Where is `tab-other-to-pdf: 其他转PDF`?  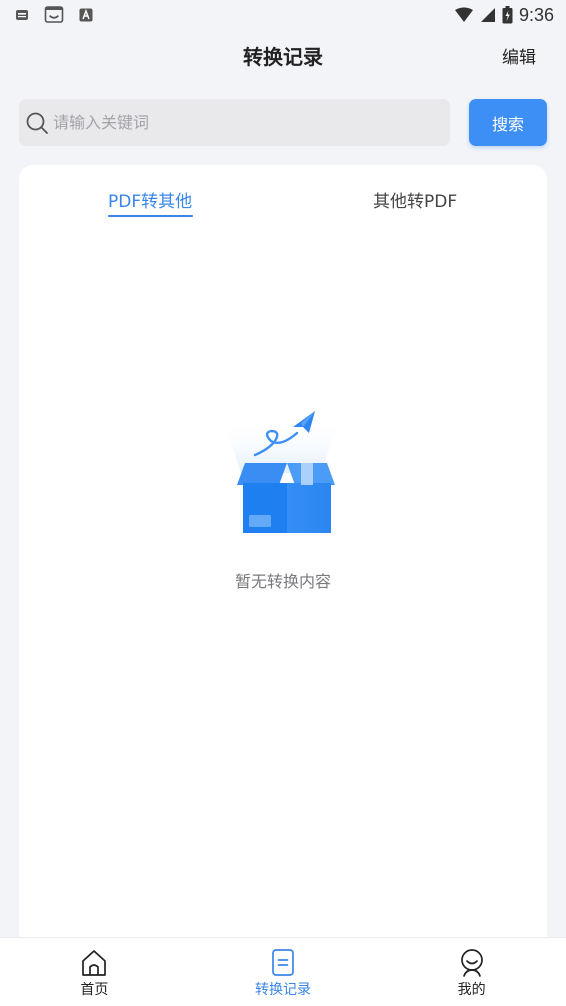 tab-other-to-pdf: 其他转PDF is located at coordinates (415, 199).